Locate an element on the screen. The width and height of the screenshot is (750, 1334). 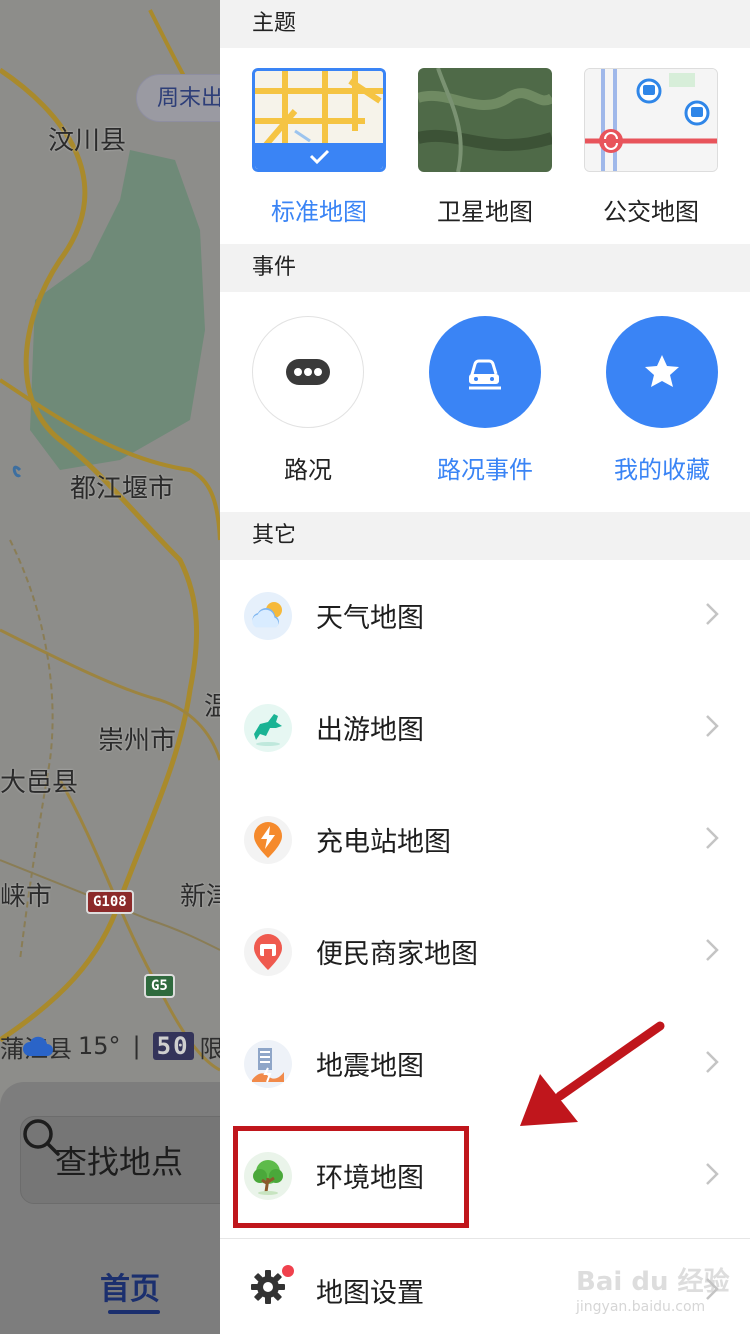
more-dots-icon is located at coordinates (308, 372).